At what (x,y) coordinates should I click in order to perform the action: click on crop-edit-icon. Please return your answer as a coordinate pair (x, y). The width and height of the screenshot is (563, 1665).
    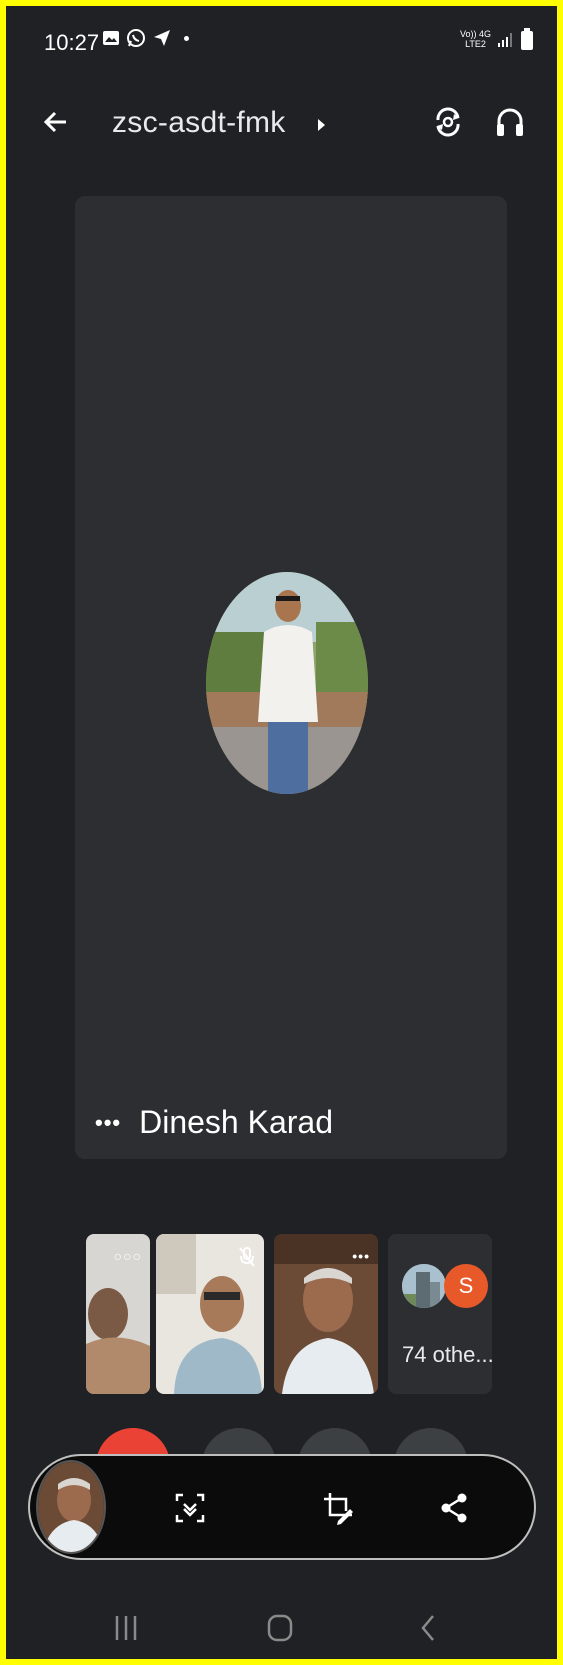
    Looking at the image, I should click on (338, 1509).